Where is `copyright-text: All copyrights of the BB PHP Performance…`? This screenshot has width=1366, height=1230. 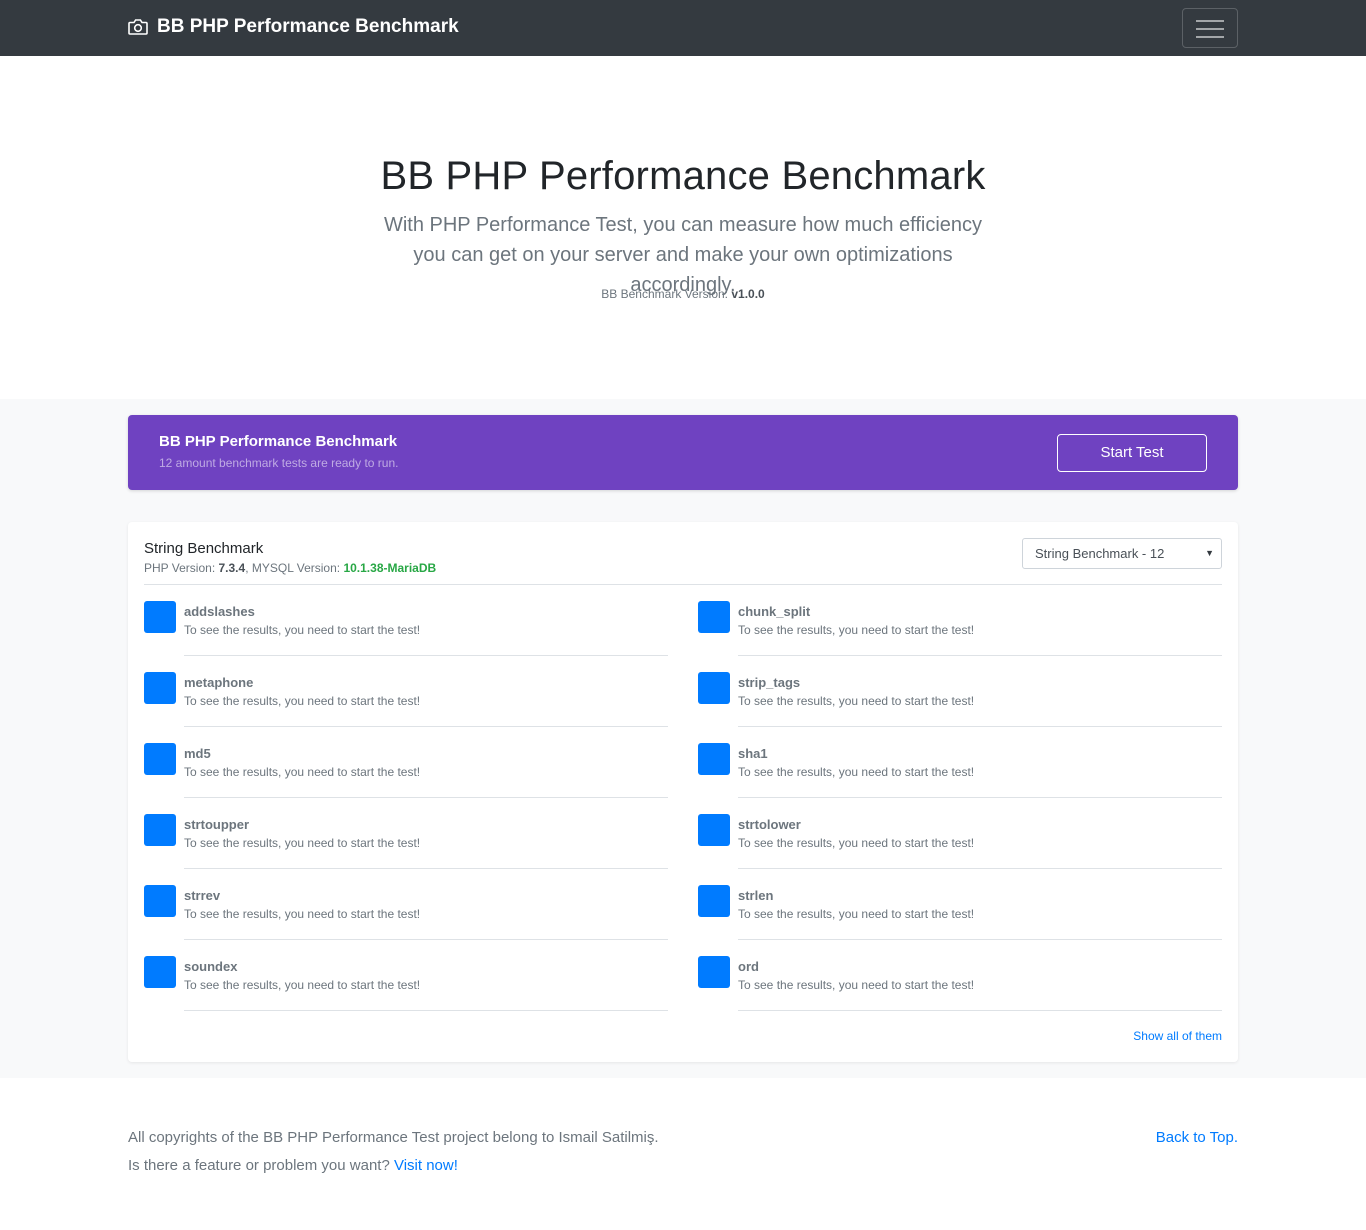
copyright-text: All copyrights of the BB PHP Performance… is located at coordinates (393, 1137).